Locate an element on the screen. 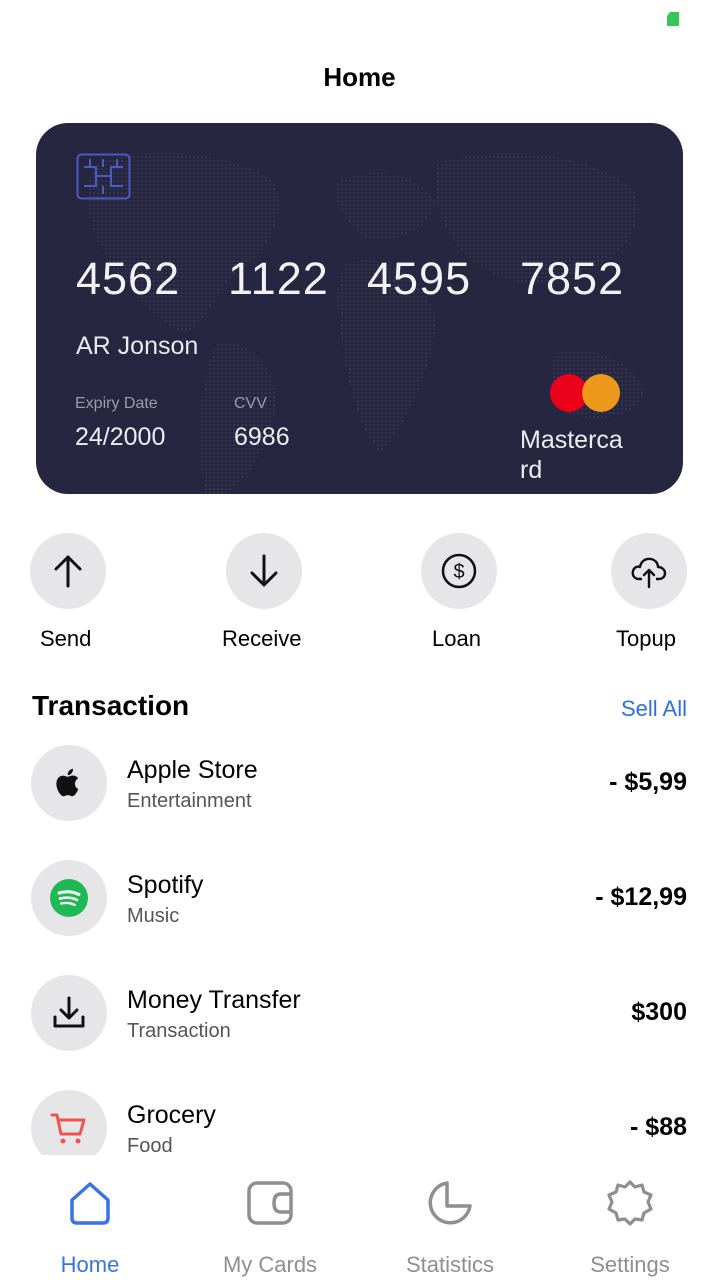 Image resolution: width=719 pixels, height=1280 pixels. topup-label: Topup is located at coordinates (646, 638).